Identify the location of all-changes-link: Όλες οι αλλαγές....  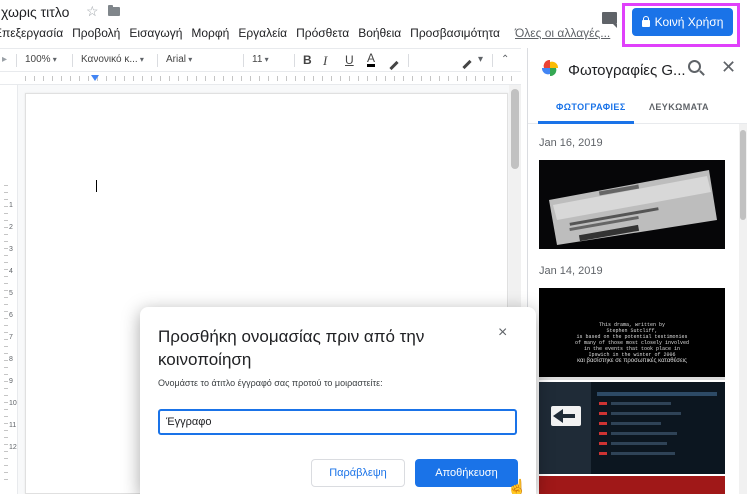
(562, 33).